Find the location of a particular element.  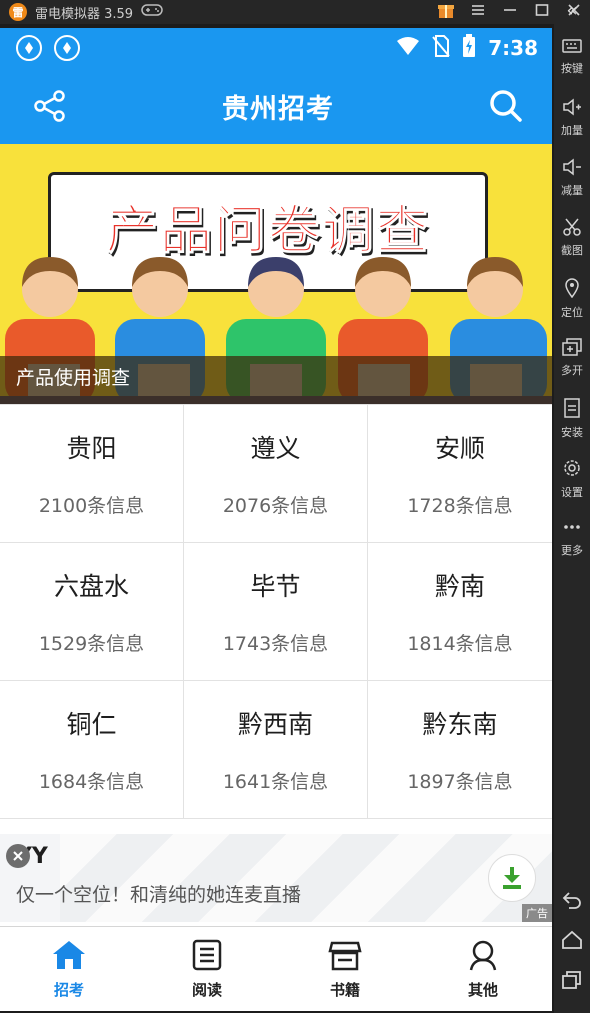

emulator-logo-icon: 雷 is located at coordinates (18, 12).